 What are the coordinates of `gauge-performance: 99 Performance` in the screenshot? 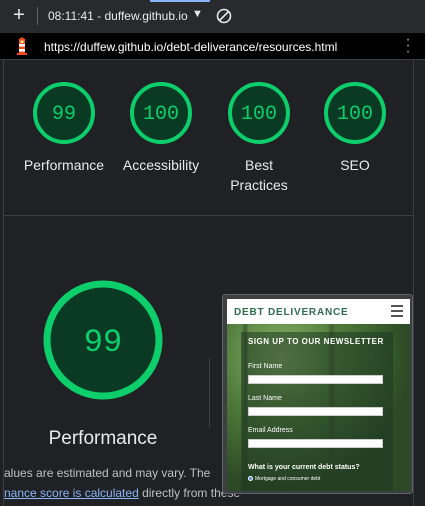 It's located at (64, 128).